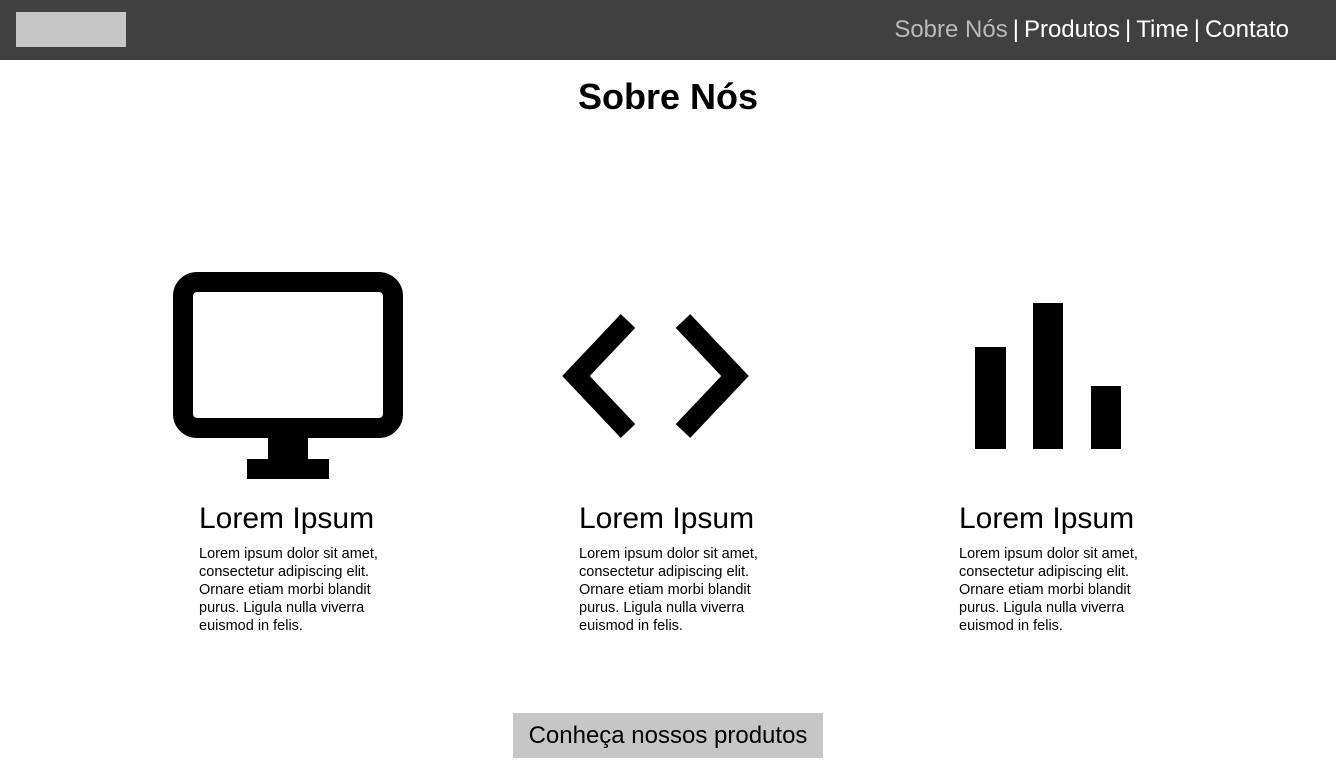  Describe the element at coordinates (668, 96) in the screenshot. I see `page-title: Sobre Nós` at that location.